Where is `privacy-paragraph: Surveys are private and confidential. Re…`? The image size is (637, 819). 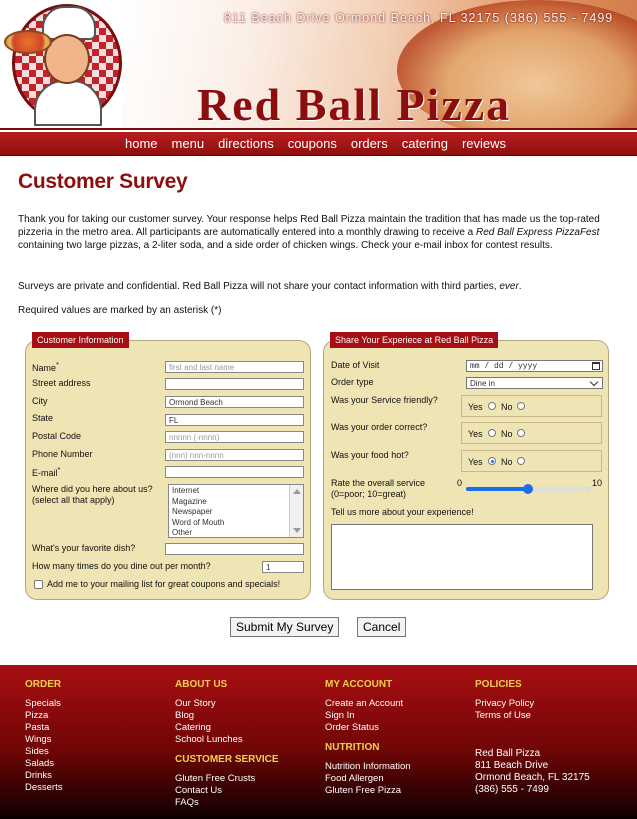 privacy-paragraph: Surveys are private and confidential. Re… is located at coordinates (318, 286).